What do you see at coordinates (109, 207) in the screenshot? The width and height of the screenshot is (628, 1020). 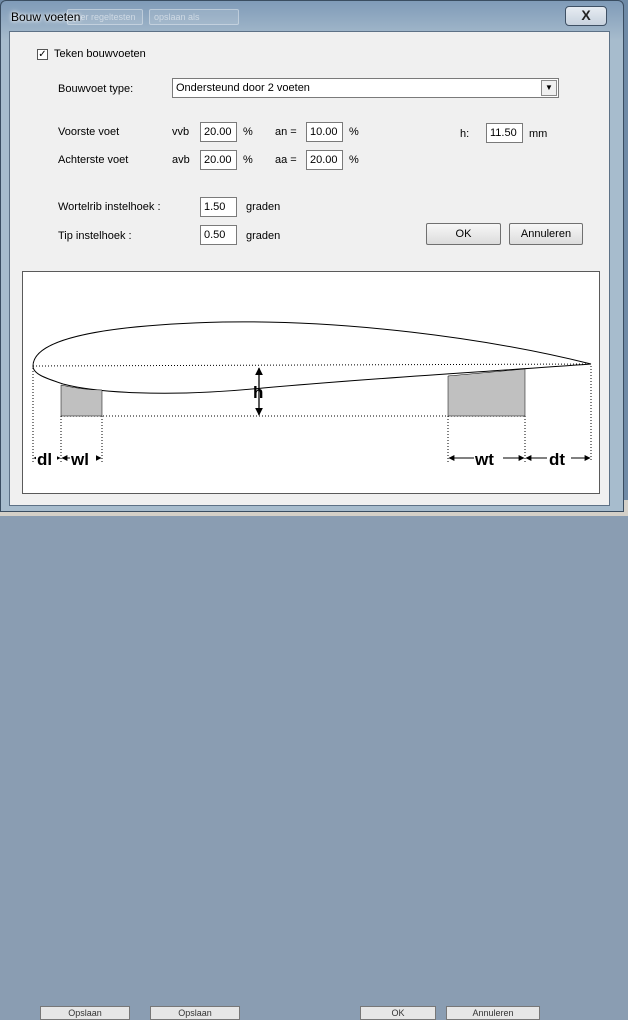 I see `wortelrib-instelhoek-label: Wortelrib instelhoek :` at bounding box center [109, 207].